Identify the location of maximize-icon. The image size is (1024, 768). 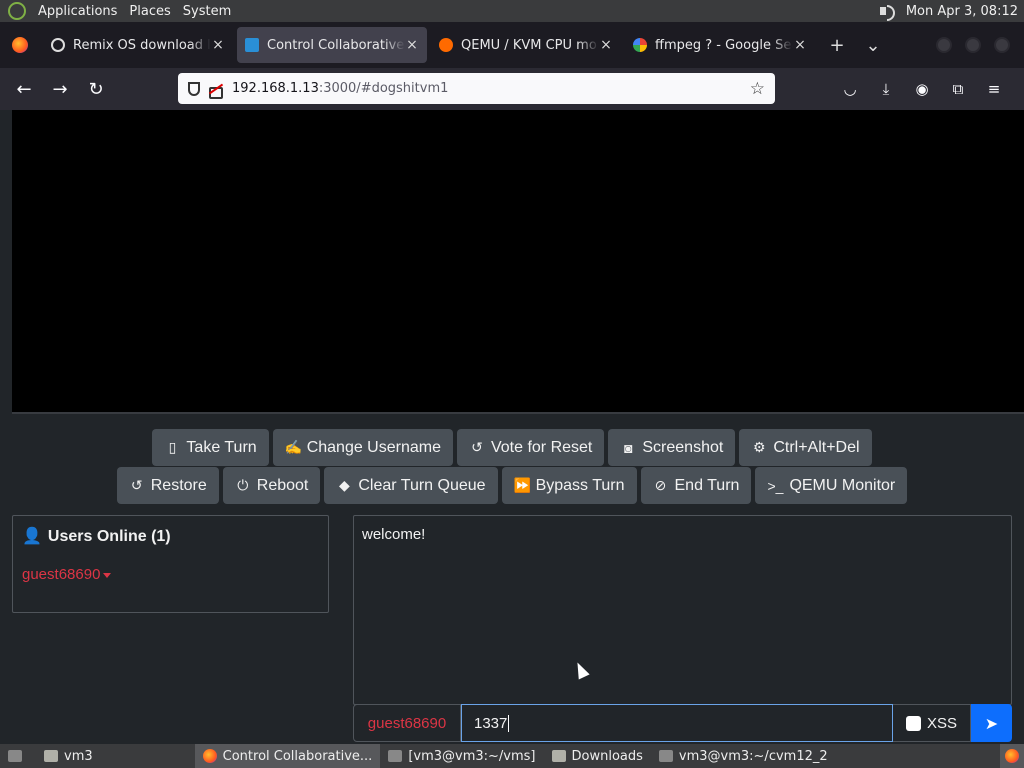
(973, 45).